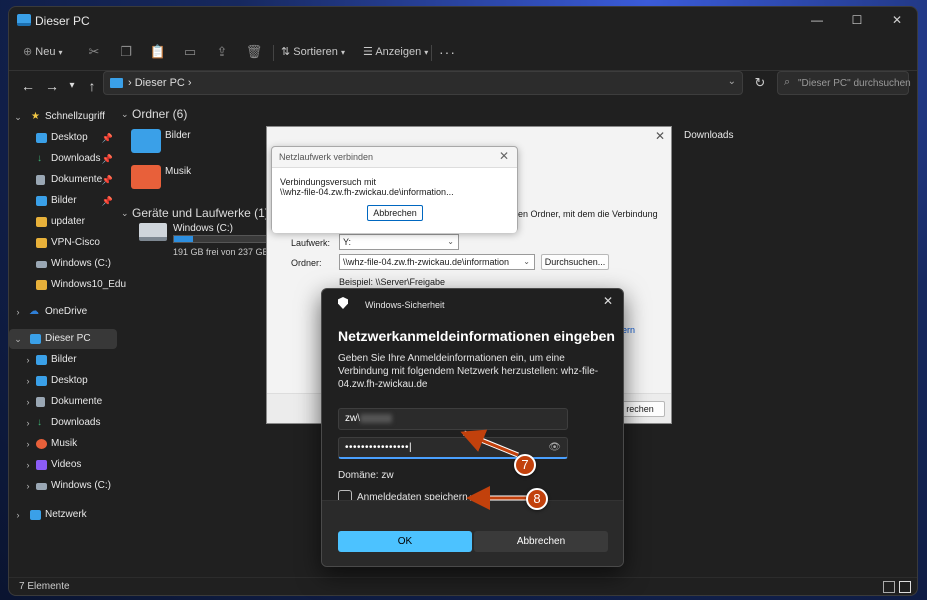 This screenshot has height=600, width=927. What do you see at coordinates (525, 465) in the screenshot?
I see `step-7-badge: 7` at bounding box center [525, 465].